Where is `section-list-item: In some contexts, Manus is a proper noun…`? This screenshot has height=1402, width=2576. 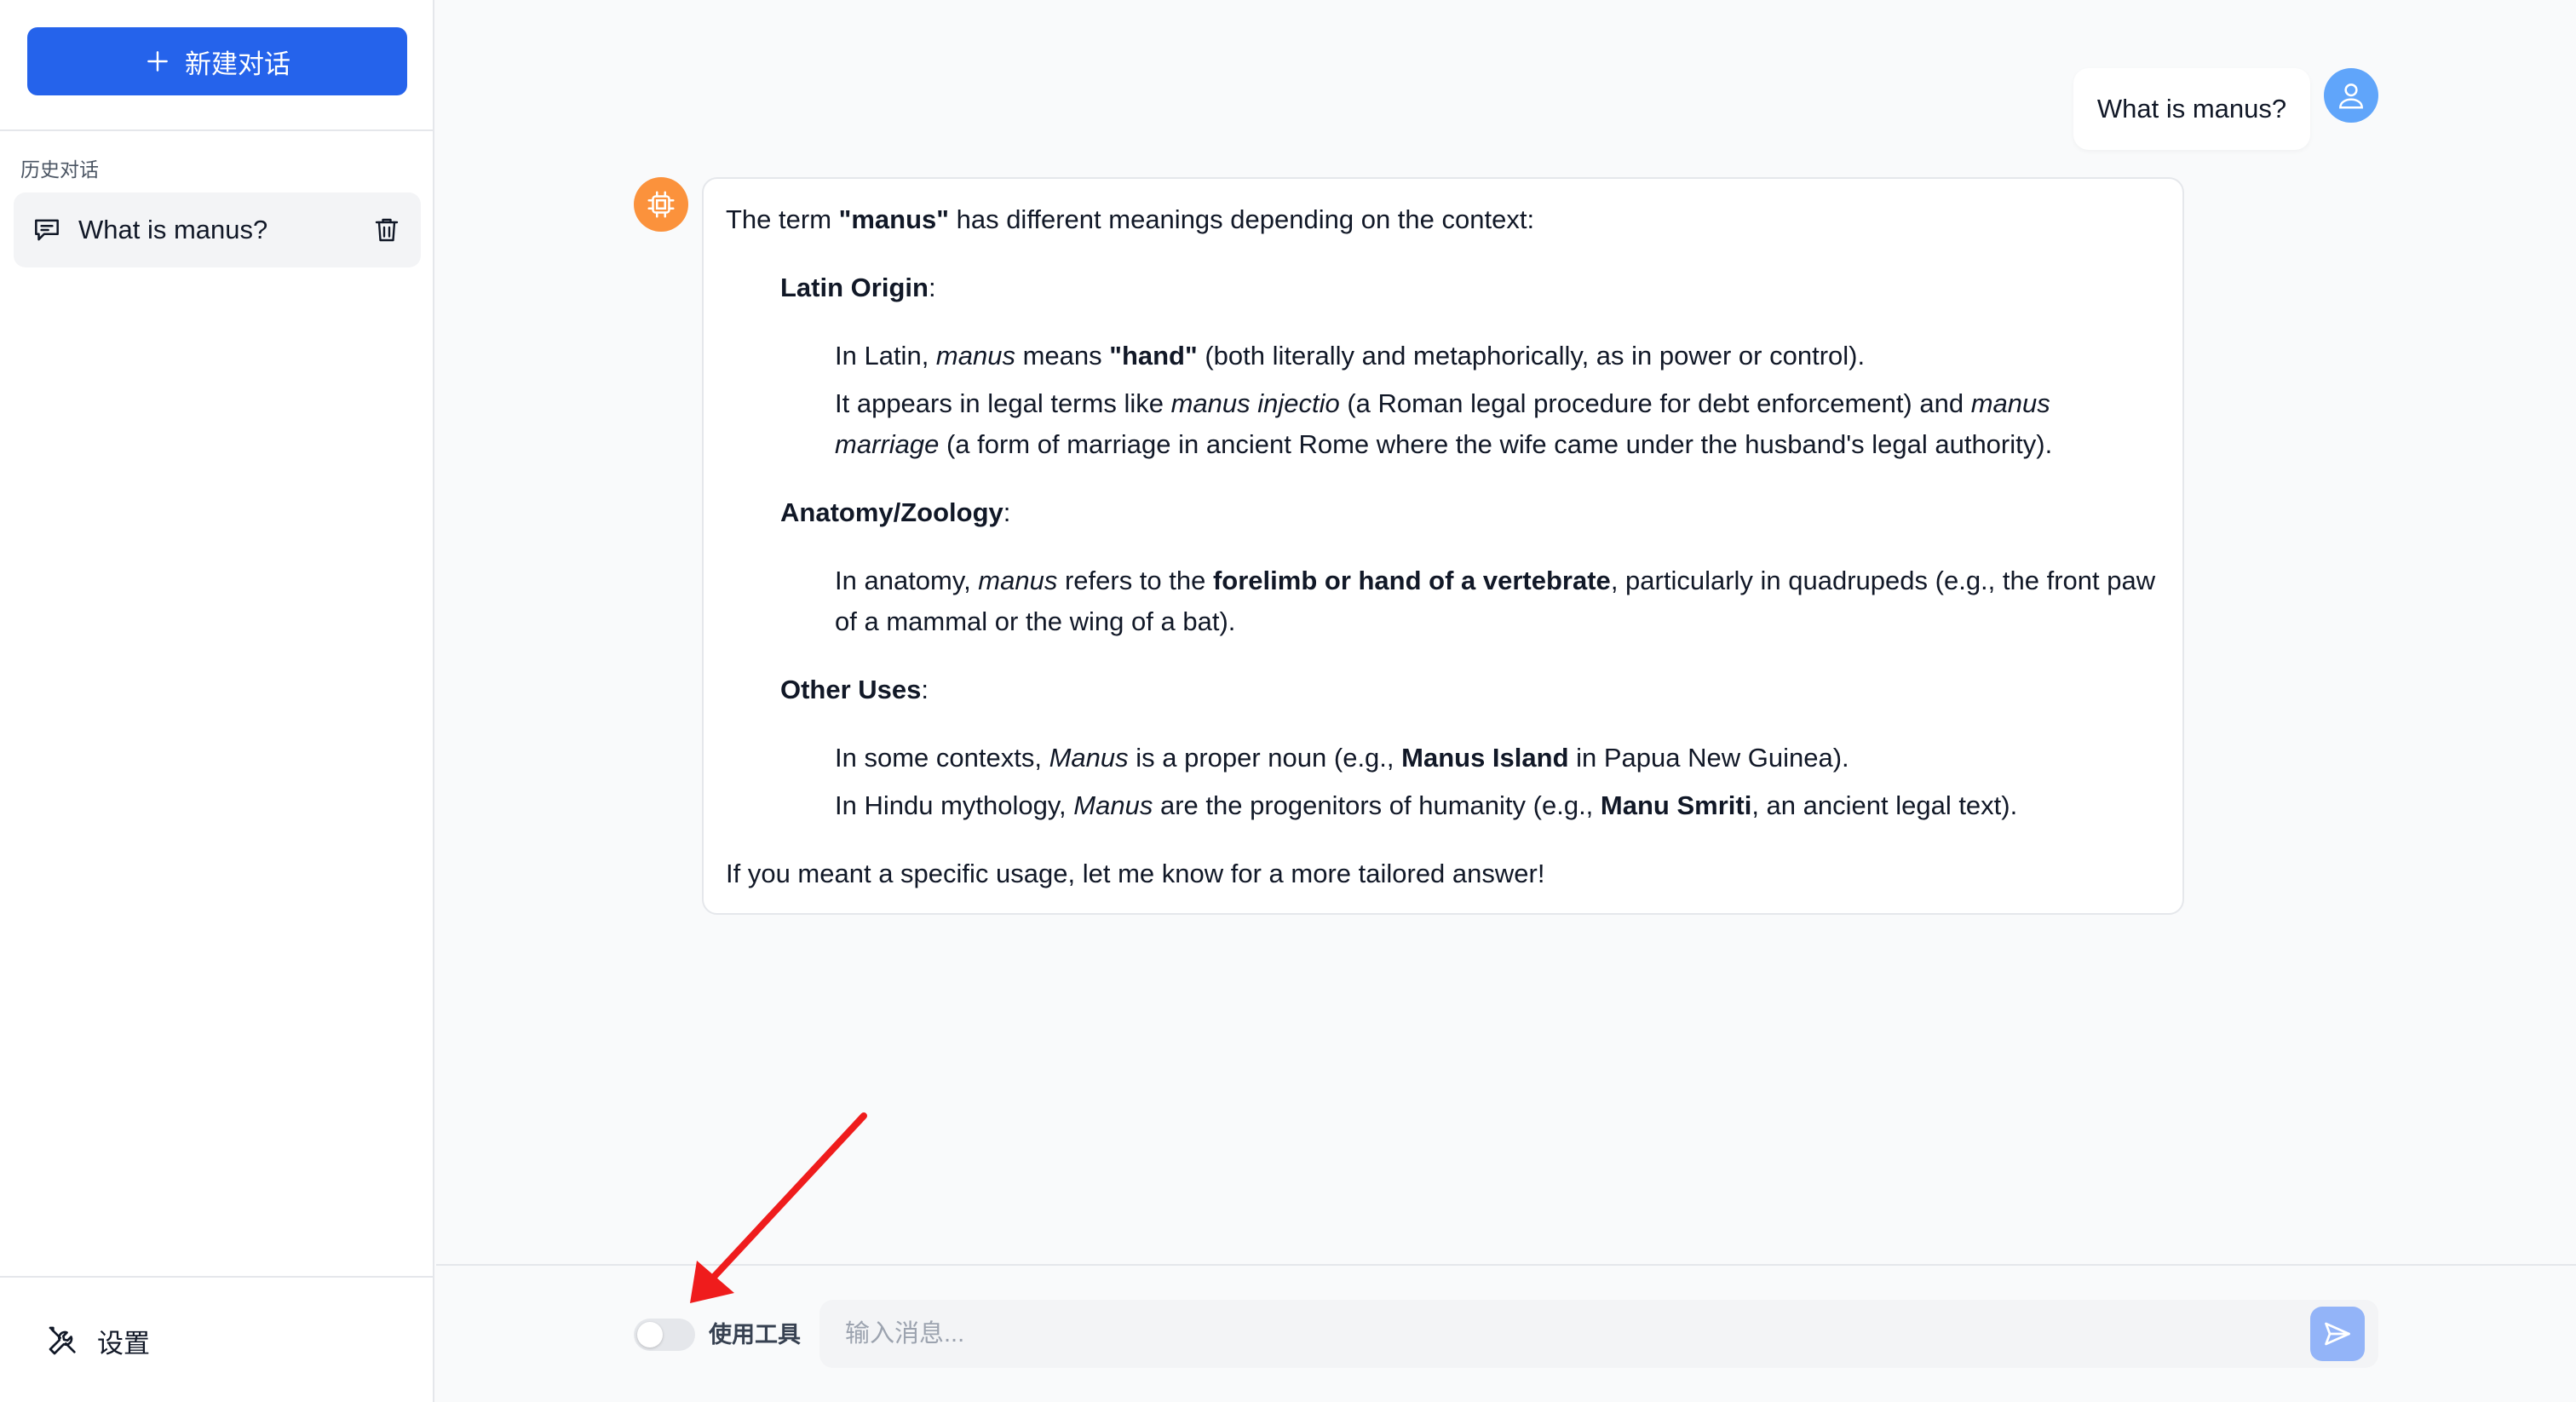
section-list-item: In some contexts, Manus is a proper noun… is located at coordinates (1342, 758).